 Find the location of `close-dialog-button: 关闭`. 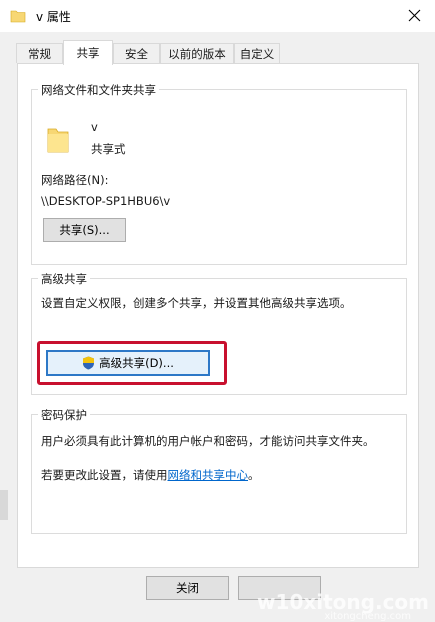

close-dialog-button: 关闭 is located at coordinates (187, 588).